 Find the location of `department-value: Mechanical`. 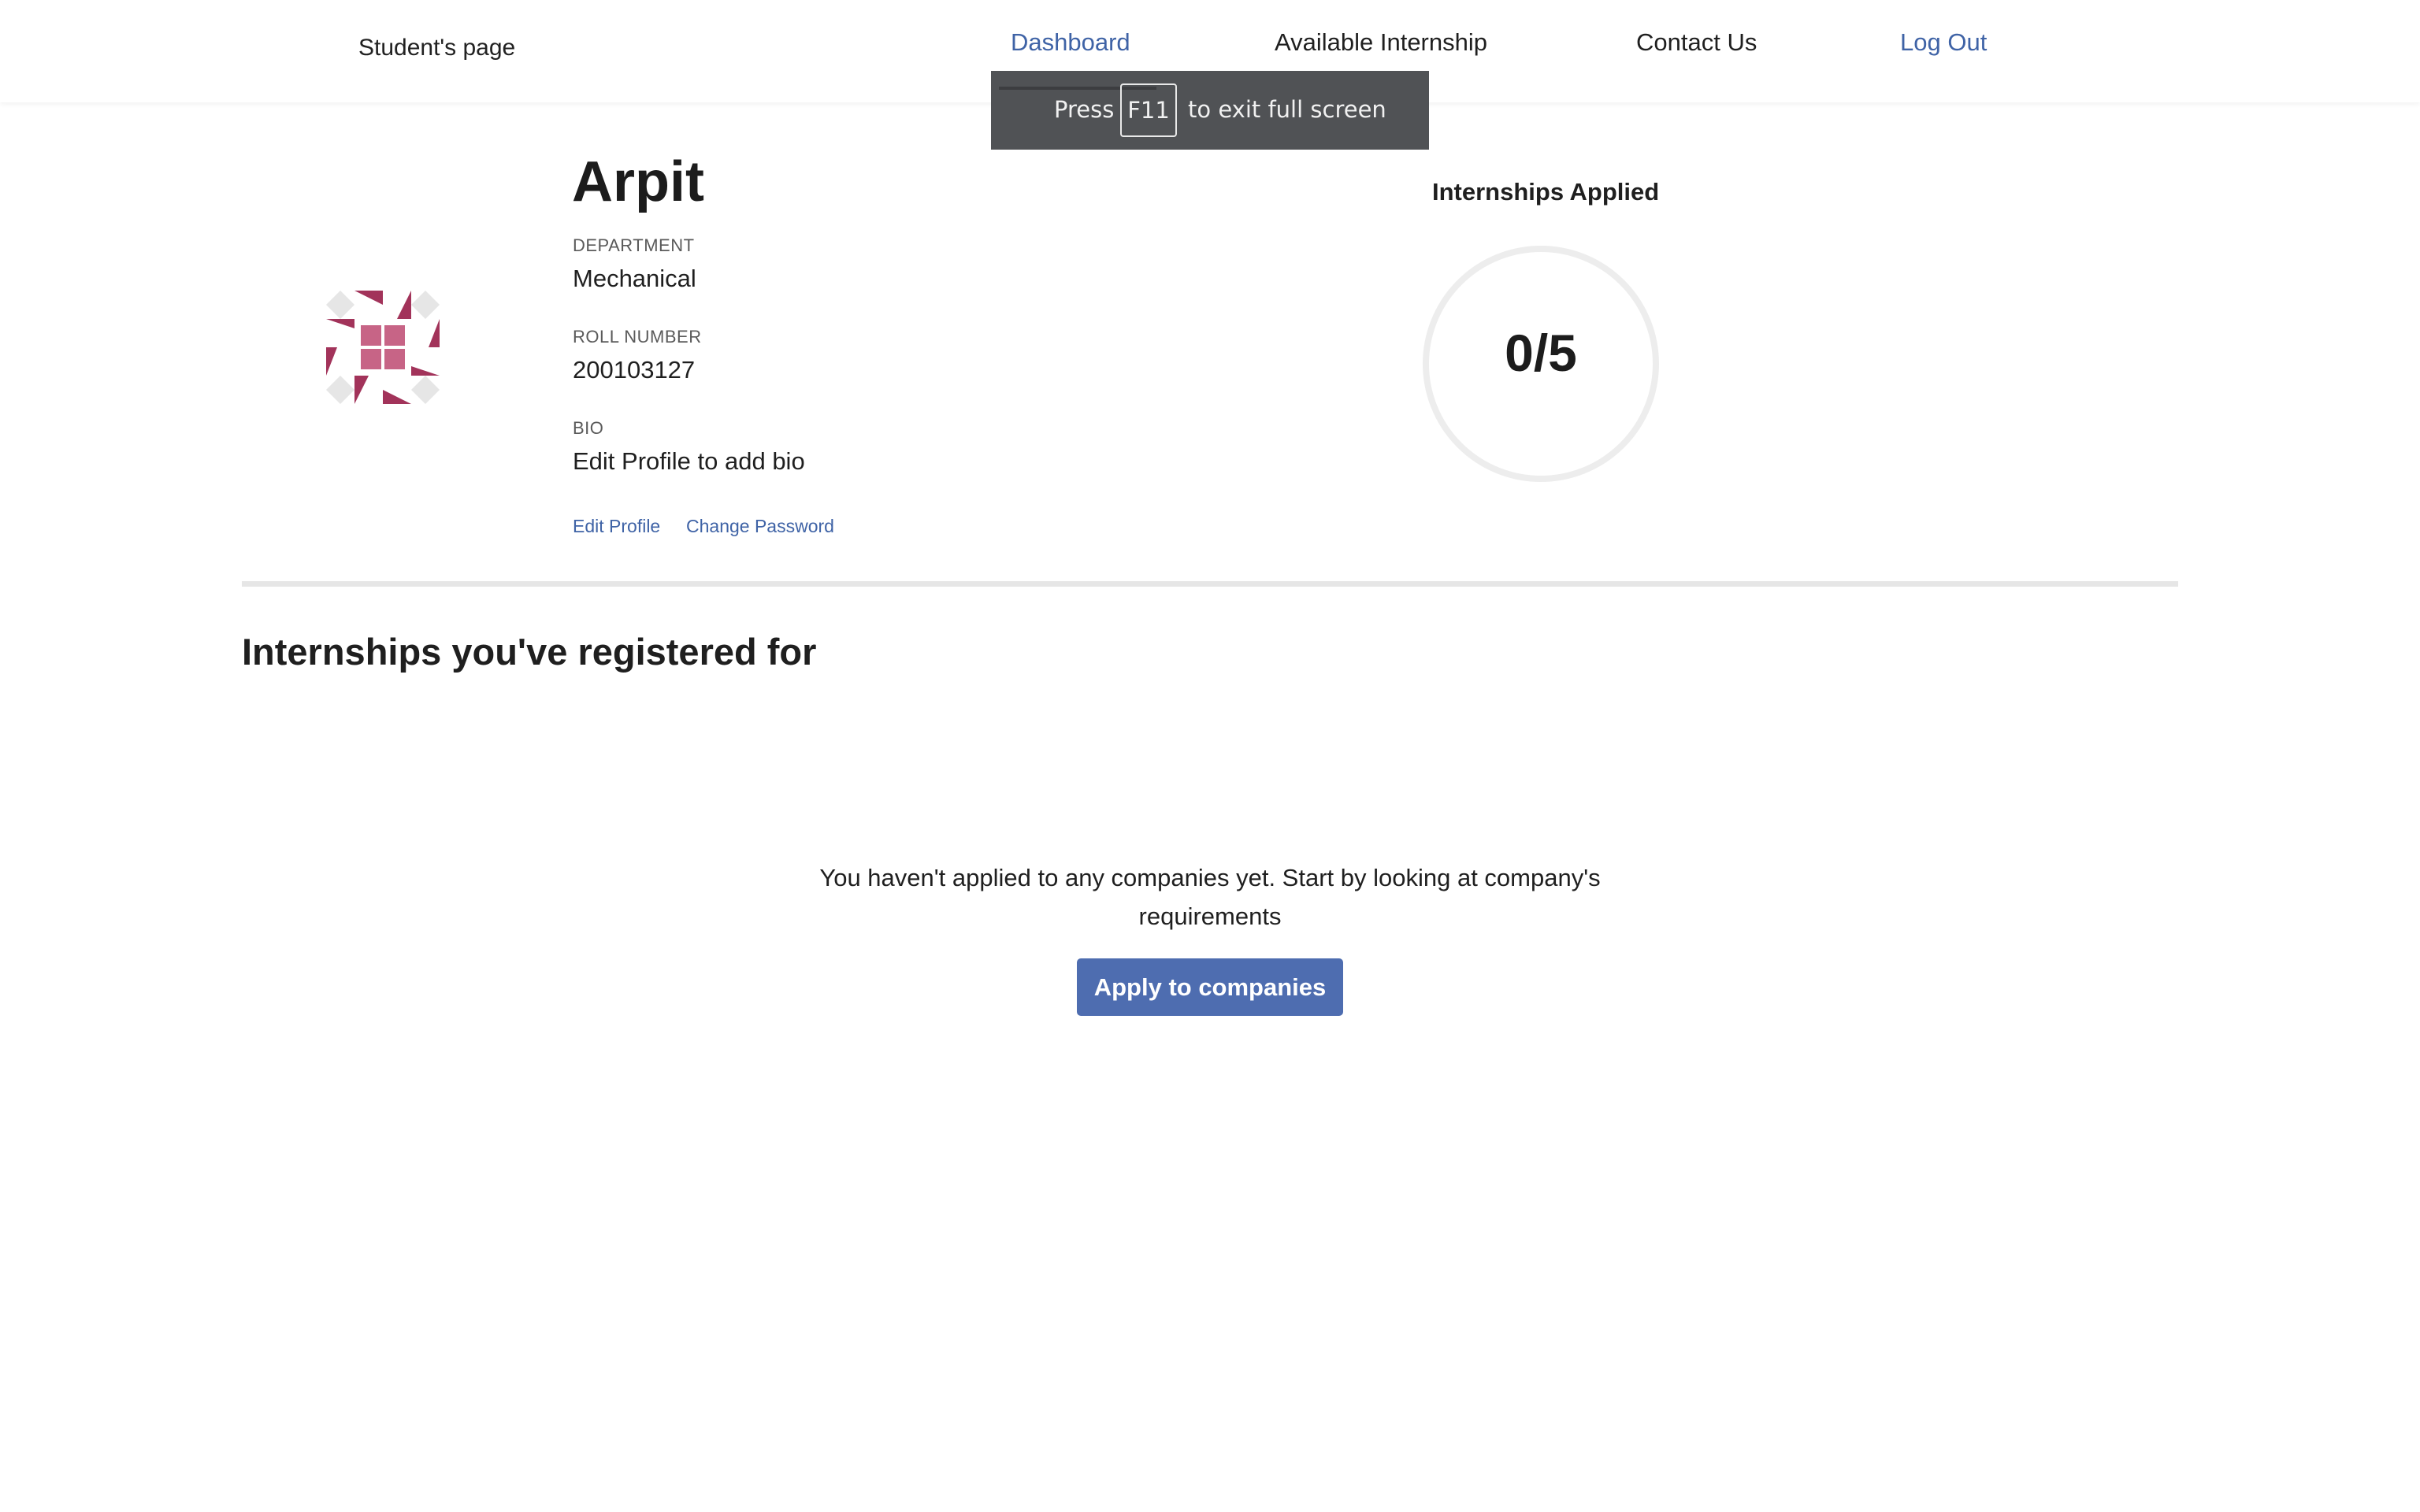

department-value: Mechanical is located at coordinates (634, 278).